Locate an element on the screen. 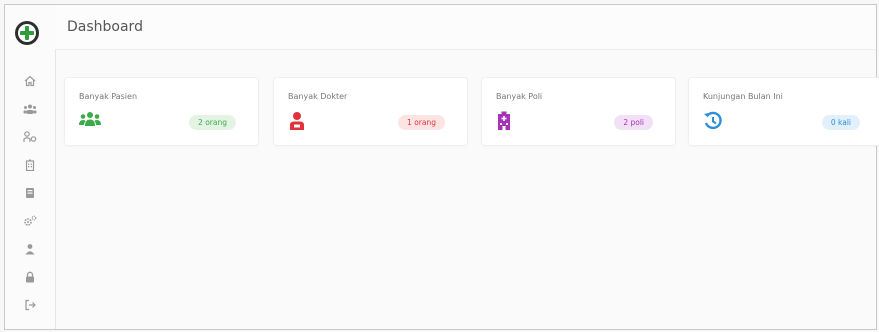  lock-icon is located at coordinates (30, 277).